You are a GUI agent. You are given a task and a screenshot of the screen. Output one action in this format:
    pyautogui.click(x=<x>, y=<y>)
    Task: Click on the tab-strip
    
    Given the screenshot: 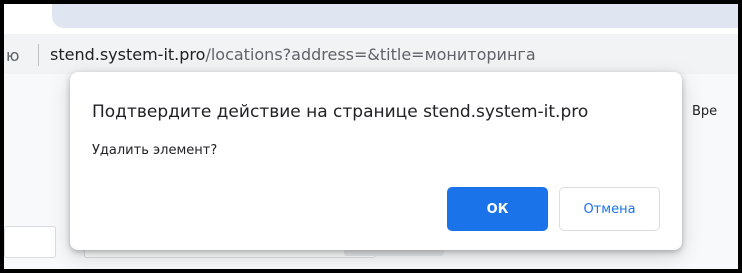 What is the action you would take?
    pyautogui.click(x=371, y=19)
    